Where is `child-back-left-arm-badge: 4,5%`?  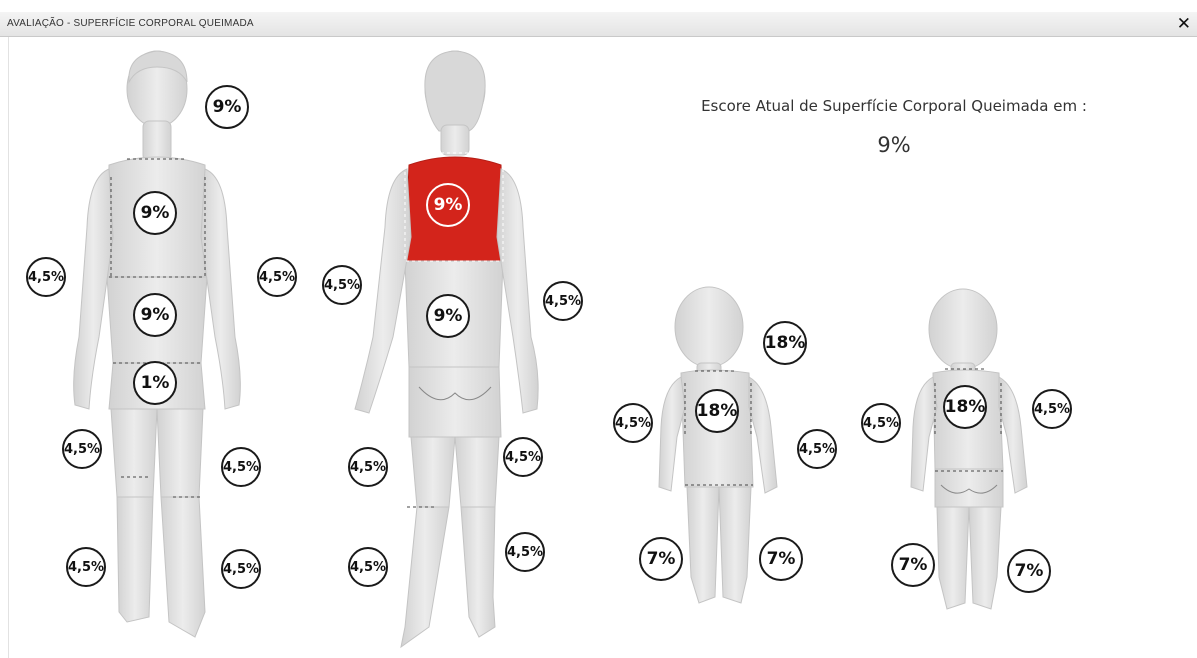
child-back-left-arm-badge: 4,5% is located at coordinates (881, 423).